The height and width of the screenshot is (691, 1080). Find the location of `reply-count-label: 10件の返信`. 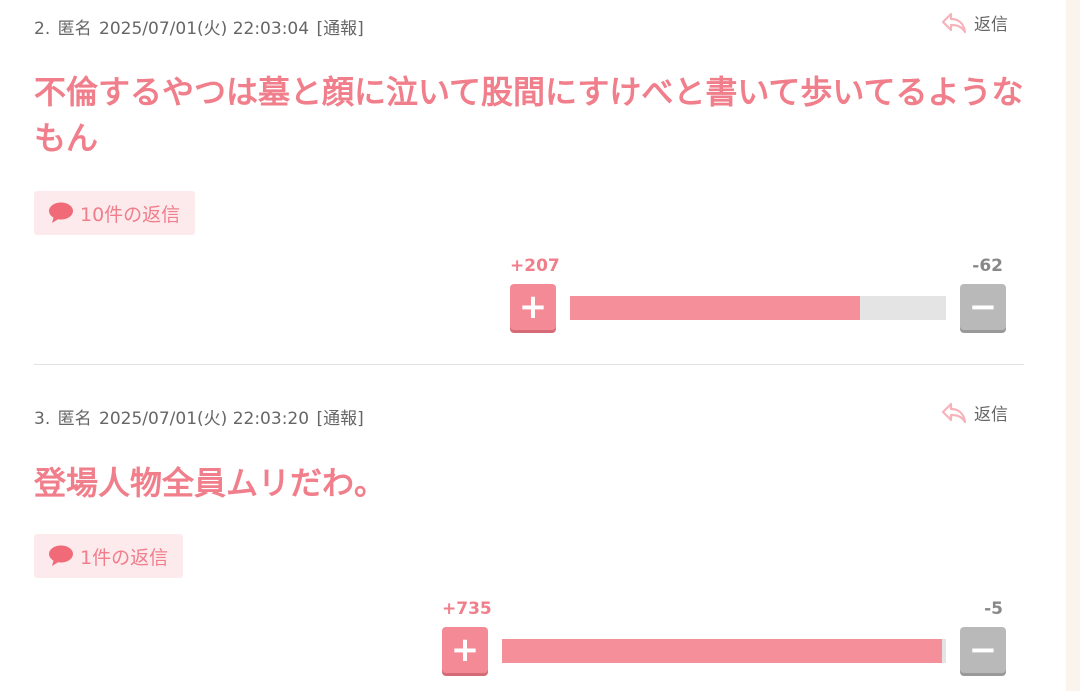

reply-count-label: 10件の返信 is located at coordinates (130, 214).